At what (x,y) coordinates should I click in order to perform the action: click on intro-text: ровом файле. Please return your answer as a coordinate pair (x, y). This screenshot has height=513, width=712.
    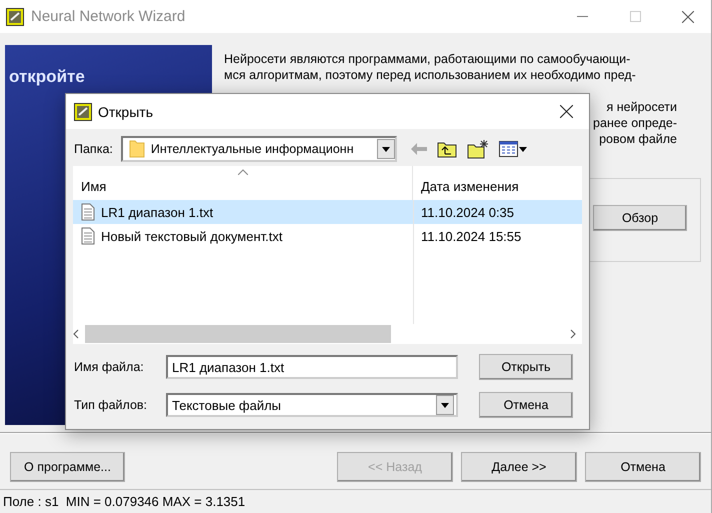
    Looking at the image, I should click on (638, 139).